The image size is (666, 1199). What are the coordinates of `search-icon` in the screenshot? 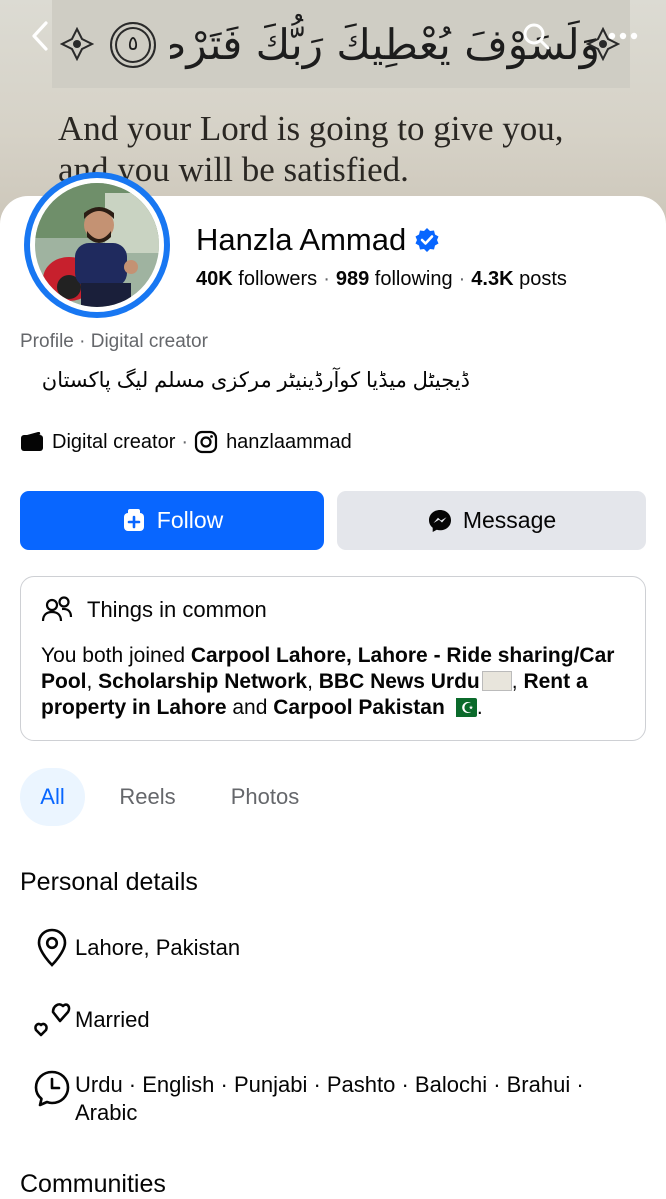 It's located at (536, 36).